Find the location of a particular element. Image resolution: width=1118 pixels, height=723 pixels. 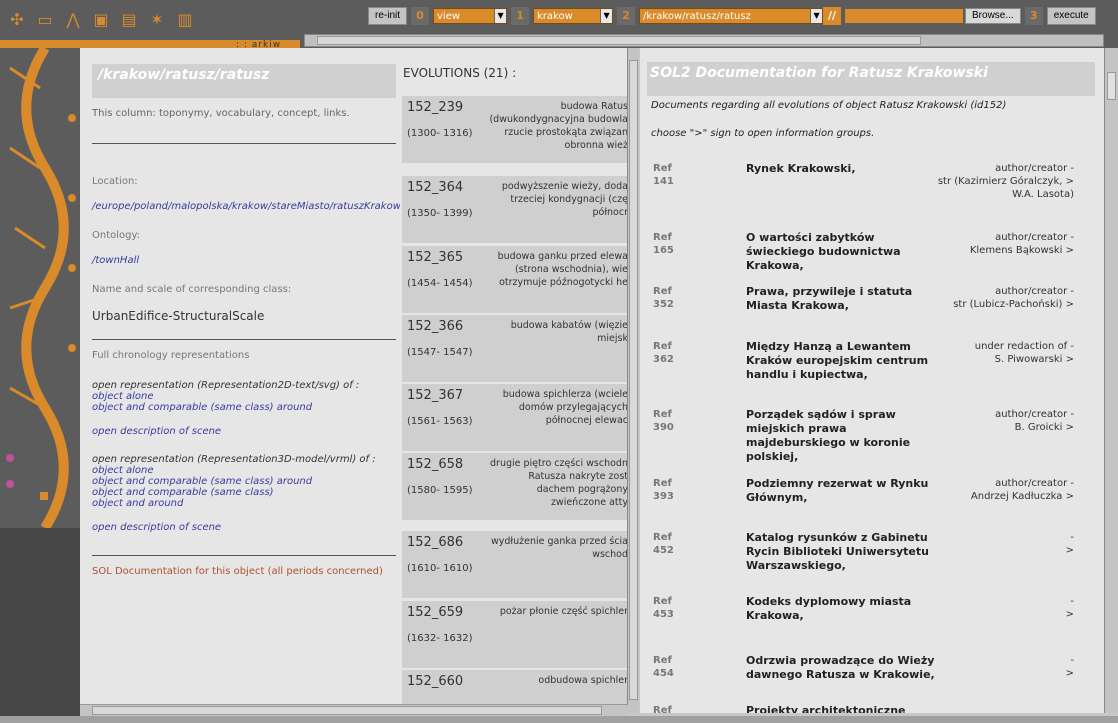

description-line: budowa kabatów (więzie is located at coordinates (569, 325).